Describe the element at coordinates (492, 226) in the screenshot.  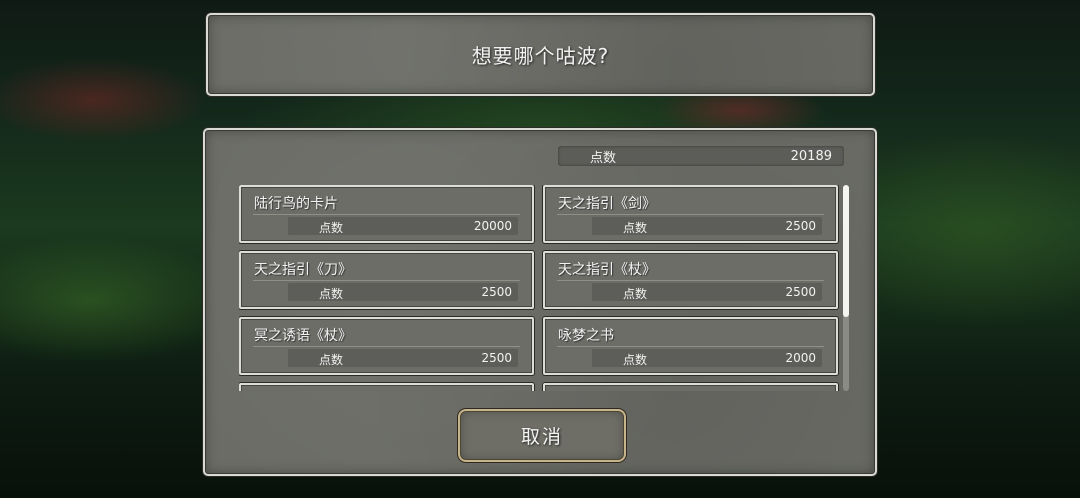
I see `item-cost-value: 20000` at that location.